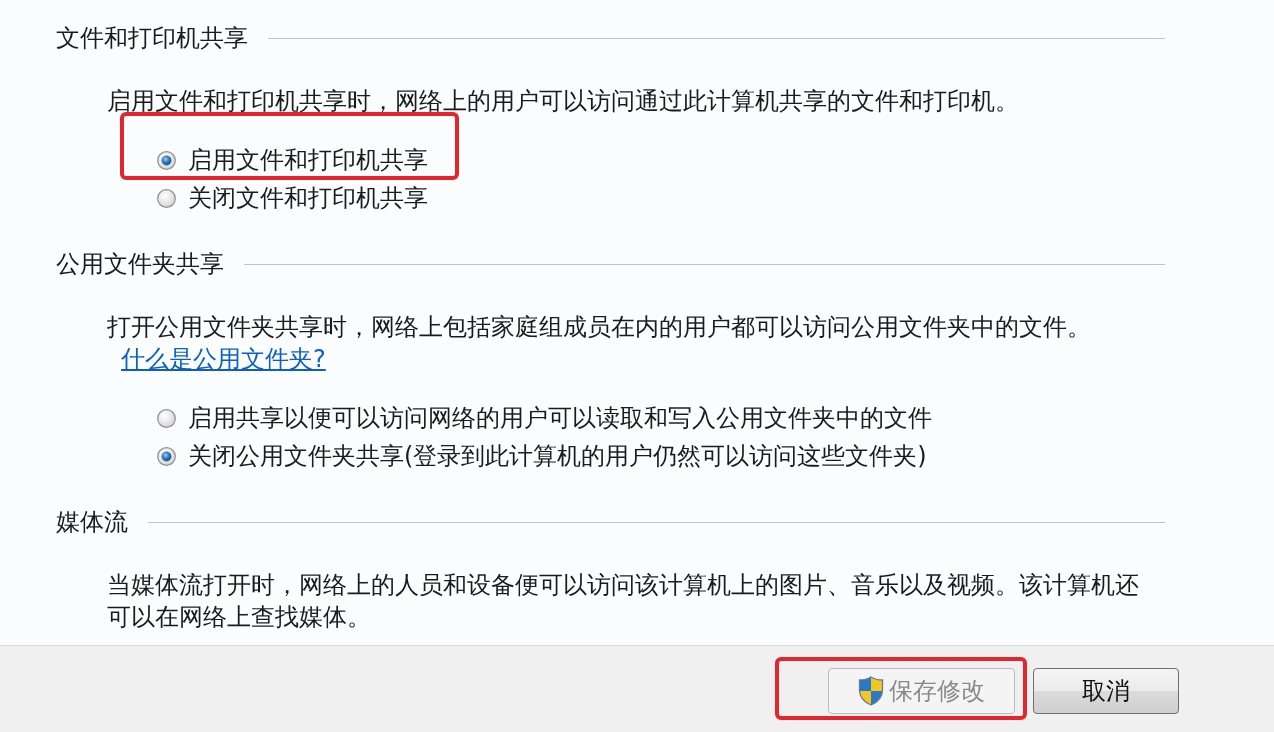 The image size is (1274, 732). I want to click on section-heading: 文件和打印机共享, so click(152, 38).